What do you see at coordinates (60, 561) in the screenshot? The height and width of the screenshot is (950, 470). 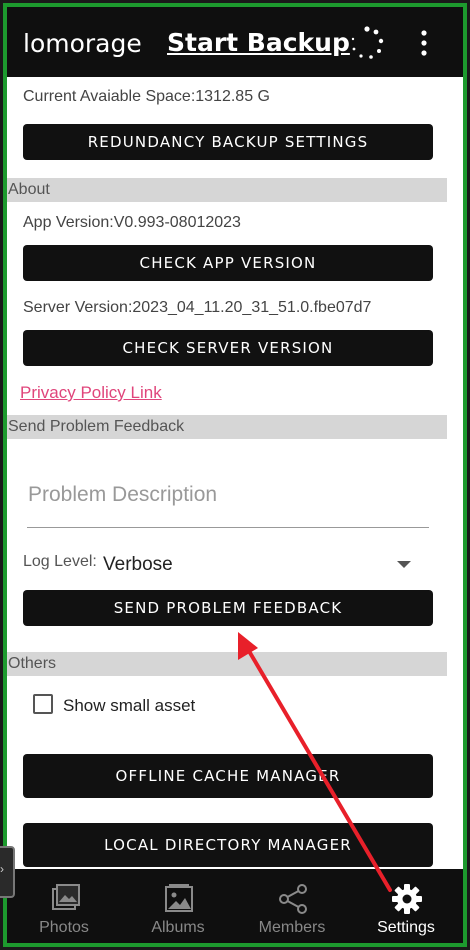 I see `log-level-label: Log Level:` at bounding box center [60, 561].